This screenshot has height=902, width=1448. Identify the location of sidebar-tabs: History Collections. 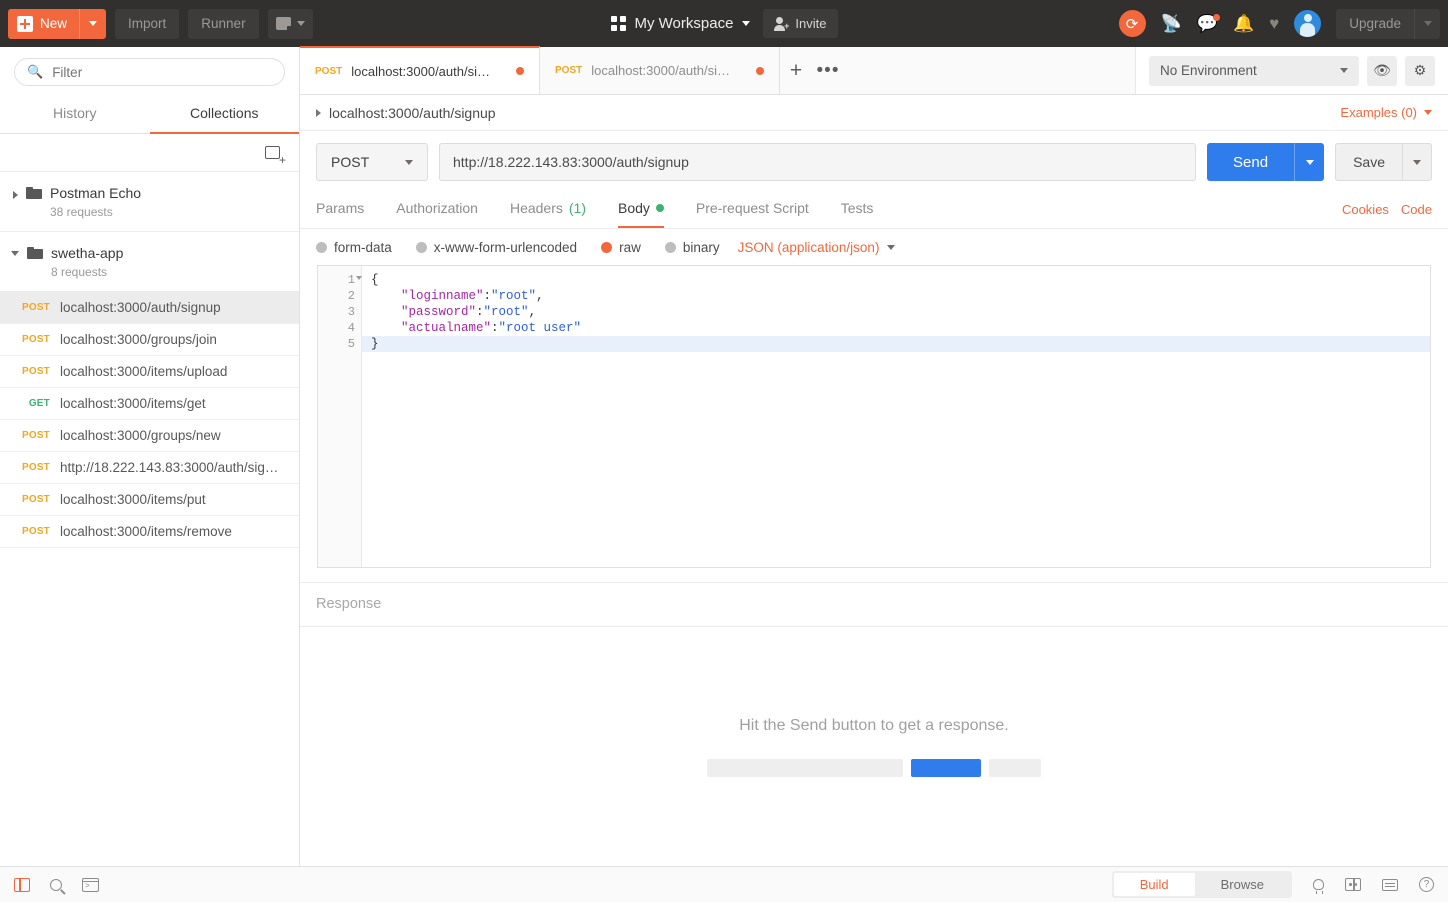
(149, 115).